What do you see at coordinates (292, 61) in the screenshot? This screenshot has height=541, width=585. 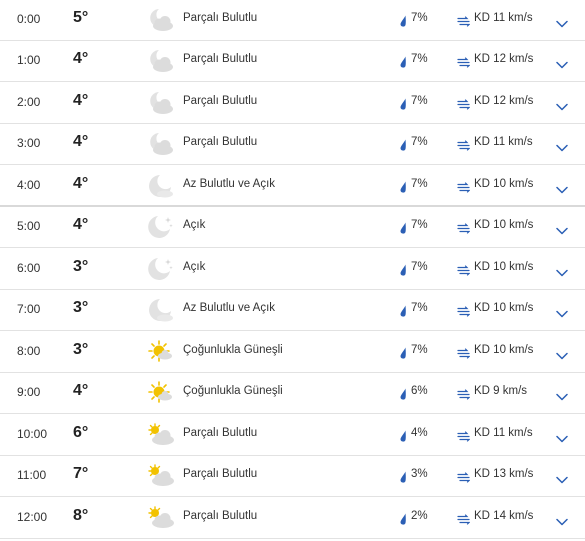 I see `forecast-row: 1:00 4° Parçalı Bulutlu 7% KD 12 km/s` at bounding box center [292, 61].